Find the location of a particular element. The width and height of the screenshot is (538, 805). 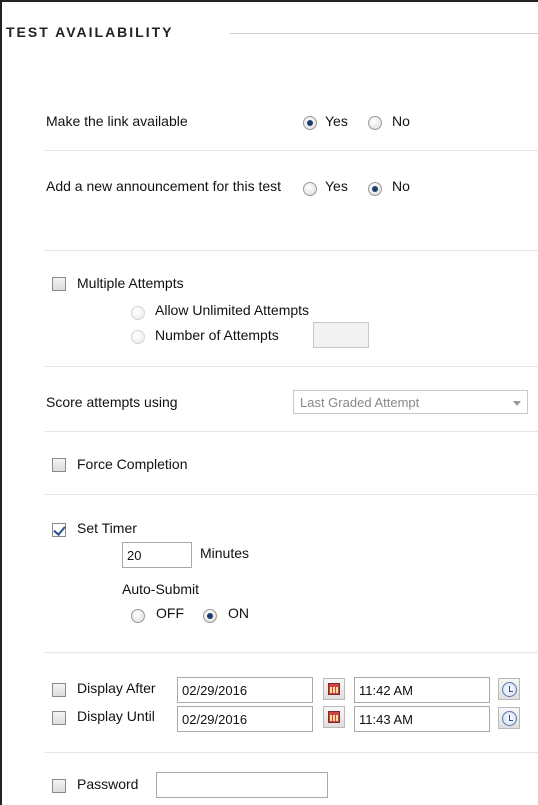

display-until-date-input is located at coordinates (245, 719).